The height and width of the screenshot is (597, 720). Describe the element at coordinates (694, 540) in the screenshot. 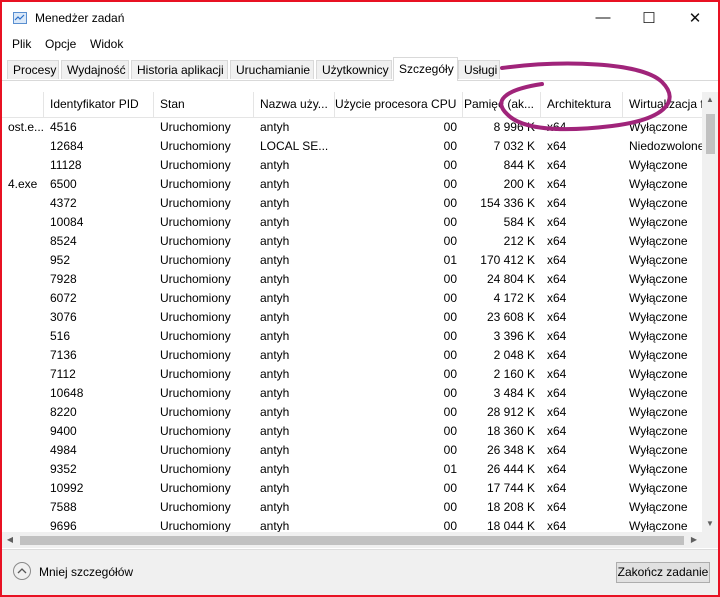

I see `scroll-right-arrow-icon: ▶` at that location.